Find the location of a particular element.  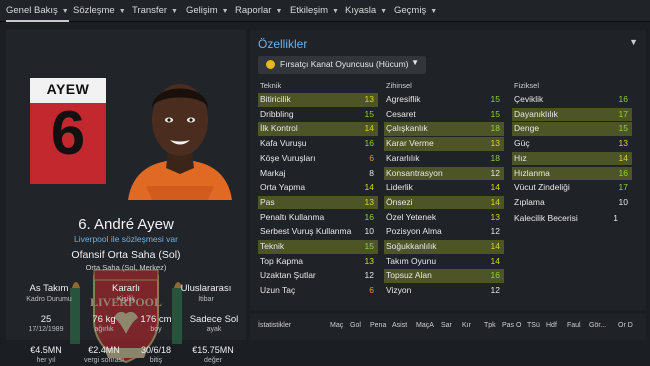

player-position: Ofansif Orta Saha (Sol) is located at coordinates (126, 255).